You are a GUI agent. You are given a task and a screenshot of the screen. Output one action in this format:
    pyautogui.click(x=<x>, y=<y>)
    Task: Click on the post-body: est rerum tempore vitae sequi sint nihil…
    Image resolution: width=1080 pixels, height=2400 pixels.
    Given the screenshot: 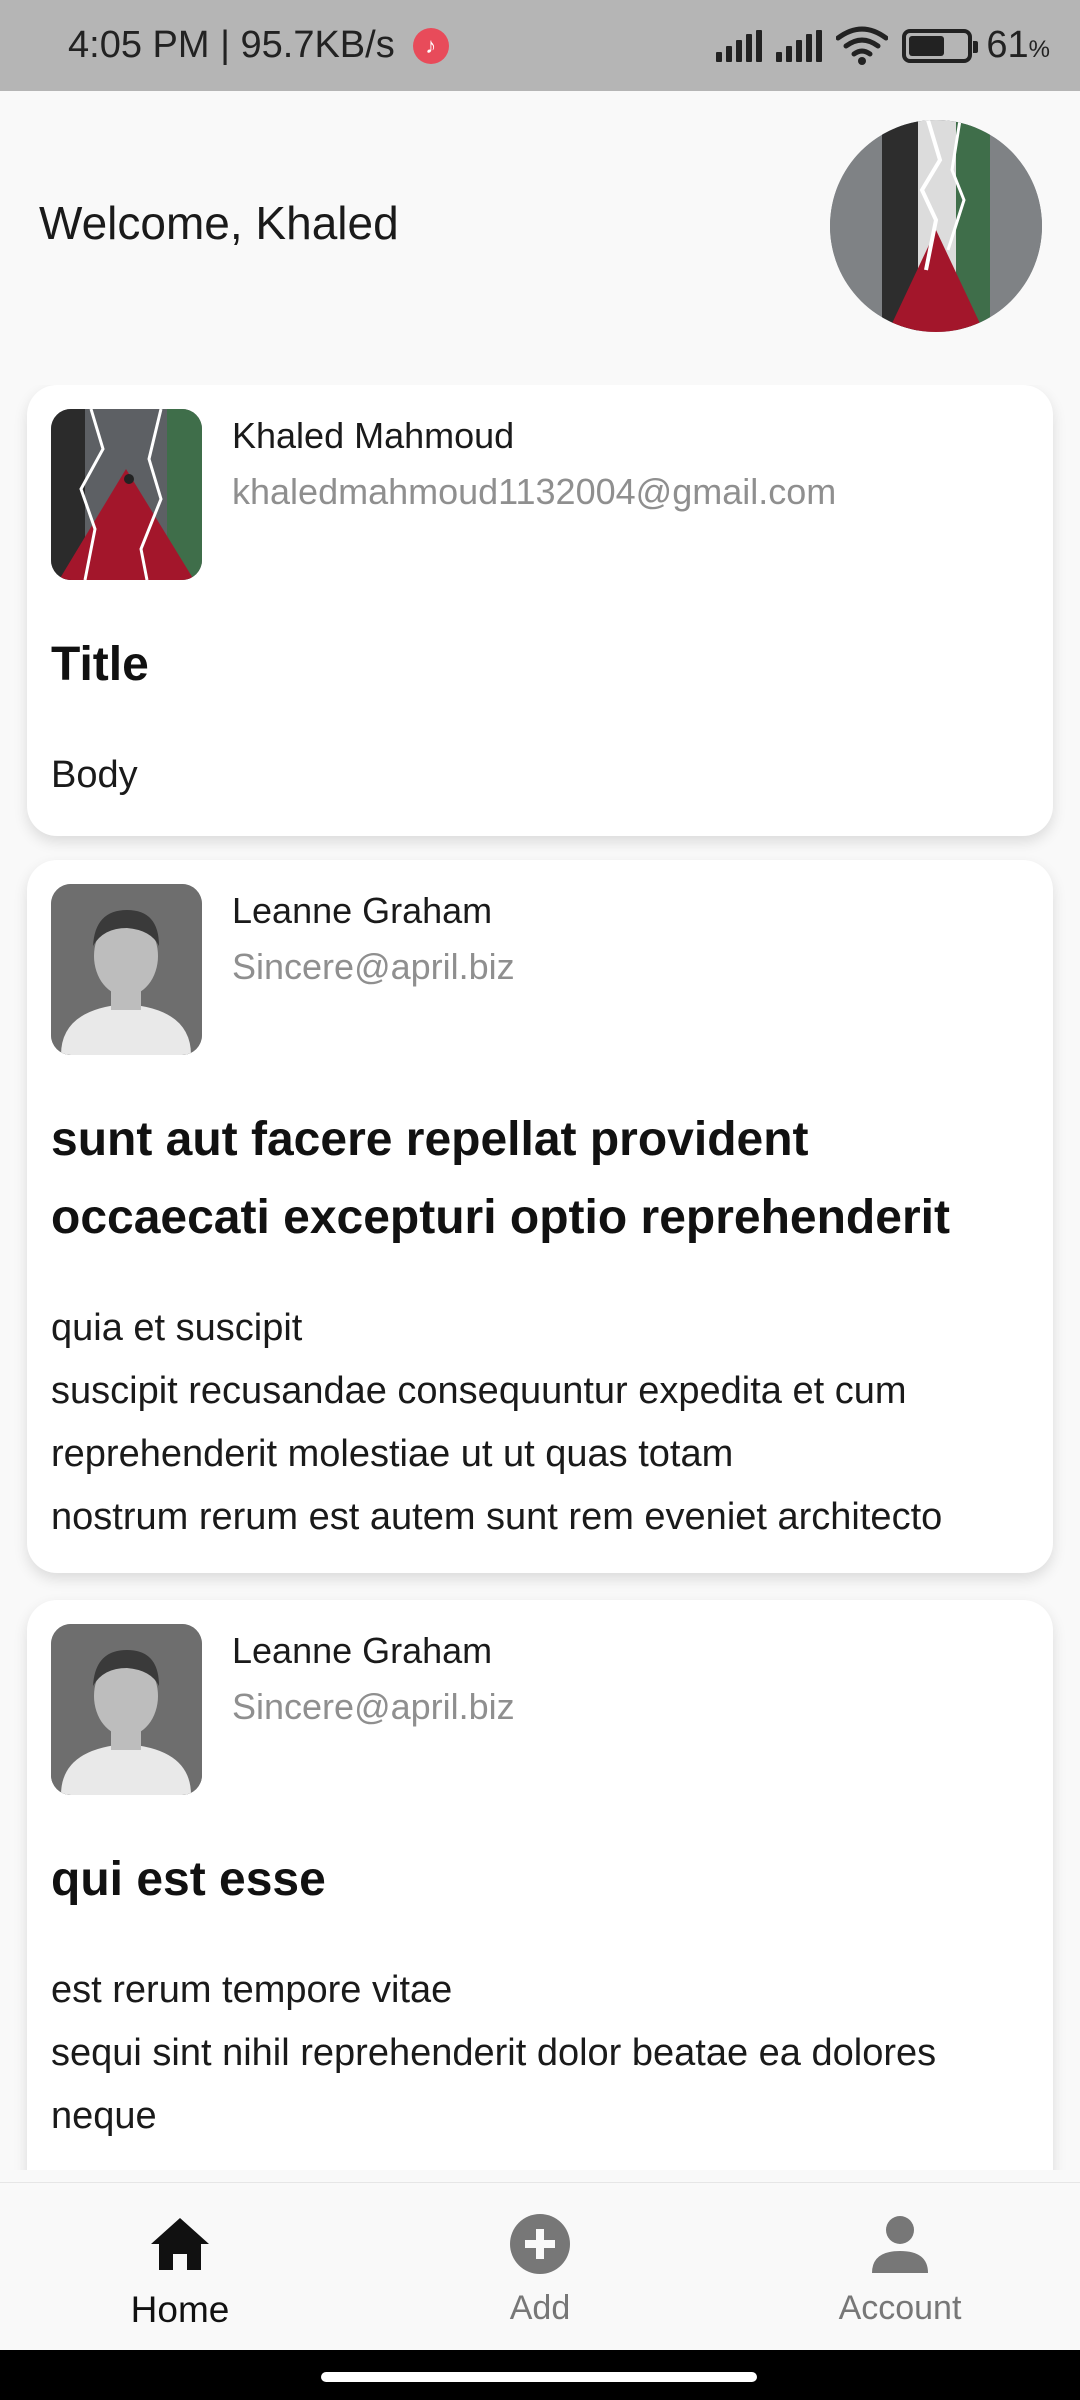 What is the action you would take?
    pyautogui.click(x=494, y=2053)
    